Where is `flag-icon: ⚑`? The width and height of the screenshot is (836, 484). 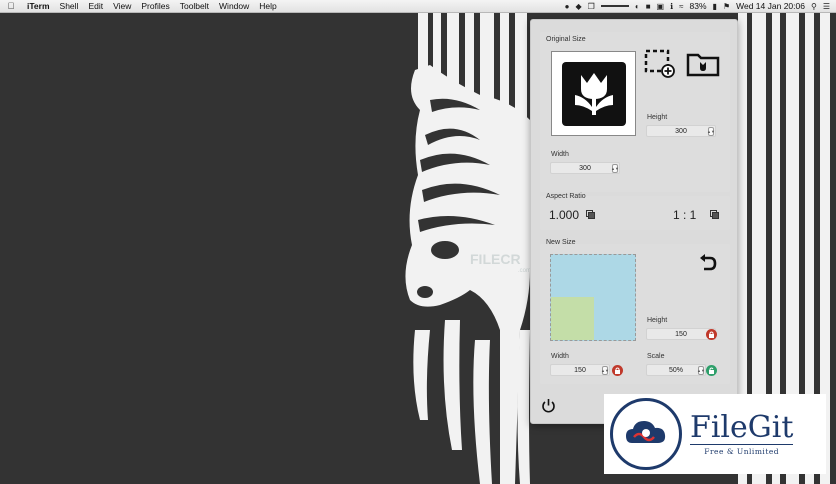 flag-icon: ⚑ is located at coordinates (726, 6).